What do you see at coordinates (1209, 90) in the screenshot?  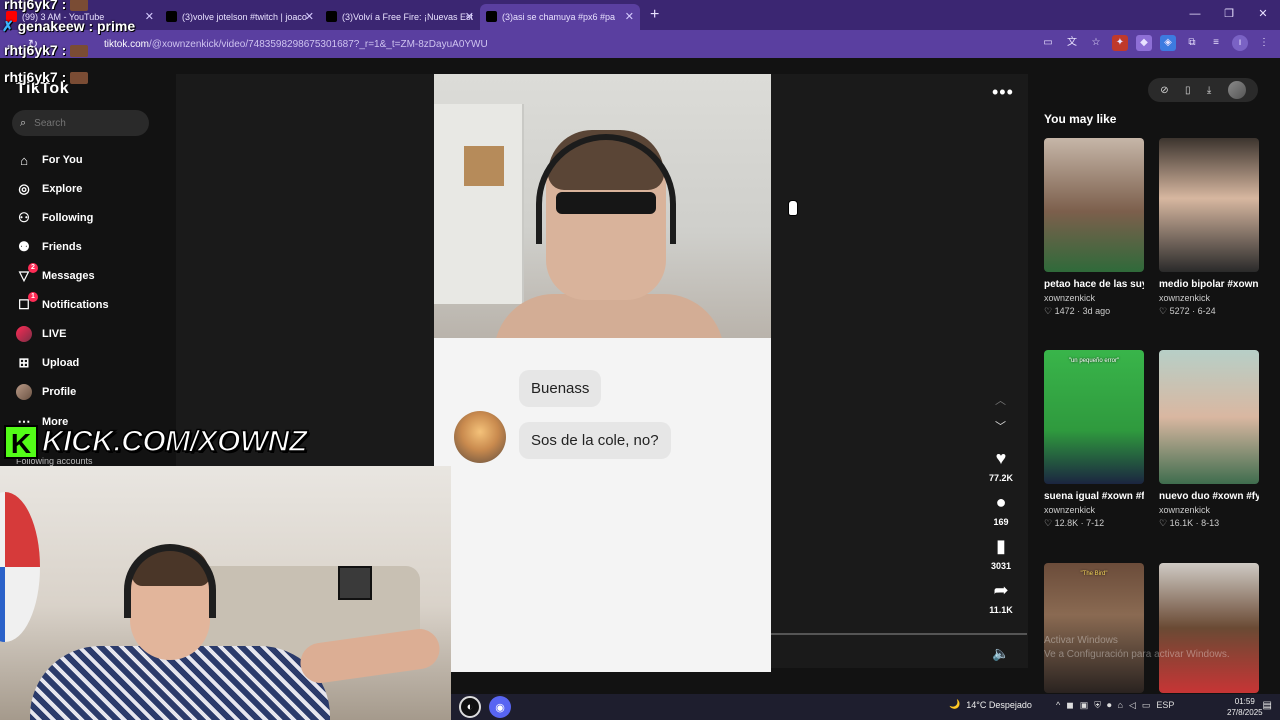 I see `download-icon: ⤓` at bounding box center [1209, 90].